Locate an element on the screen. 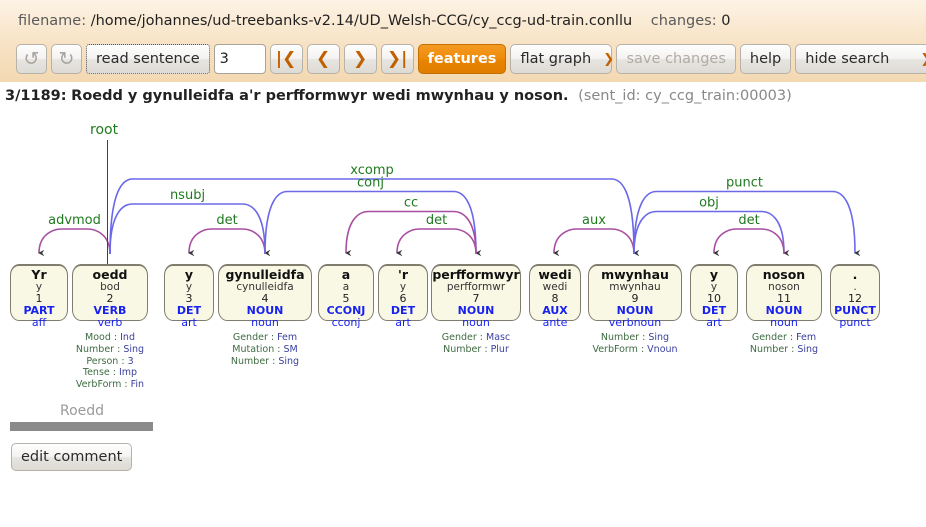  graph-node: Yr y 1 PART aff is located at coordinates (39, 296).